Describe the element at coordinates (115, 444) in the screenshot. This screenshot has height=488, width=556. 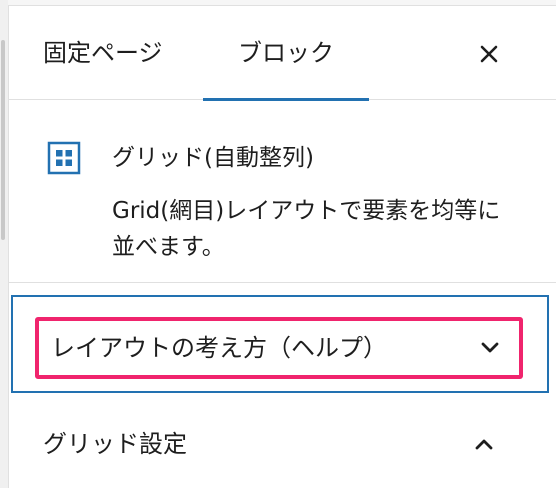
I see `grid-settings-toggle: グリッド設定` at that location.